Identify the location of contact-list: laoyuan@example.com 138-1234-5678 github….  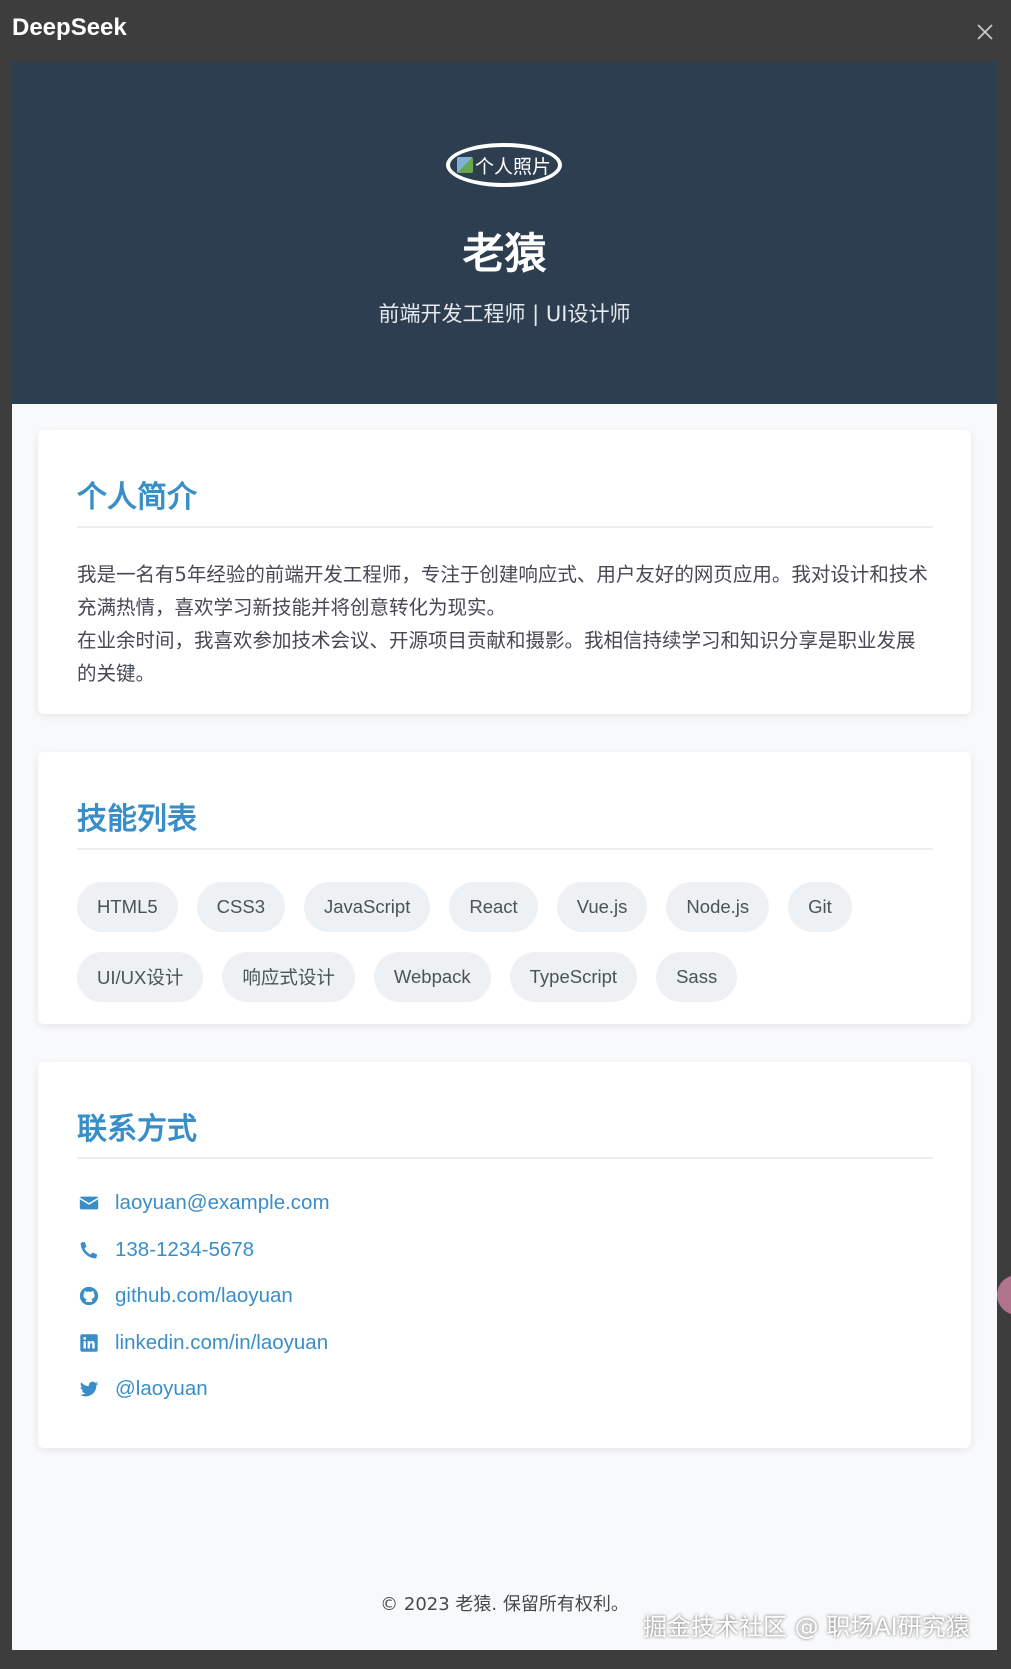
(505, 1296).